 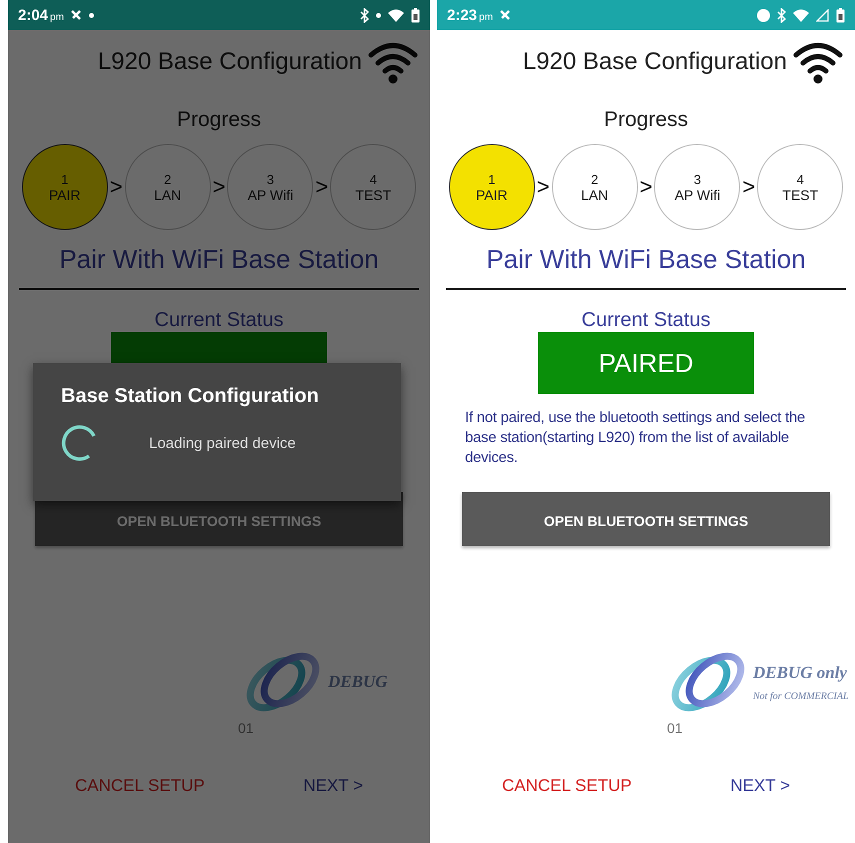 I want to click on logo-title: DEBUG only, so click(x=800, y=672).